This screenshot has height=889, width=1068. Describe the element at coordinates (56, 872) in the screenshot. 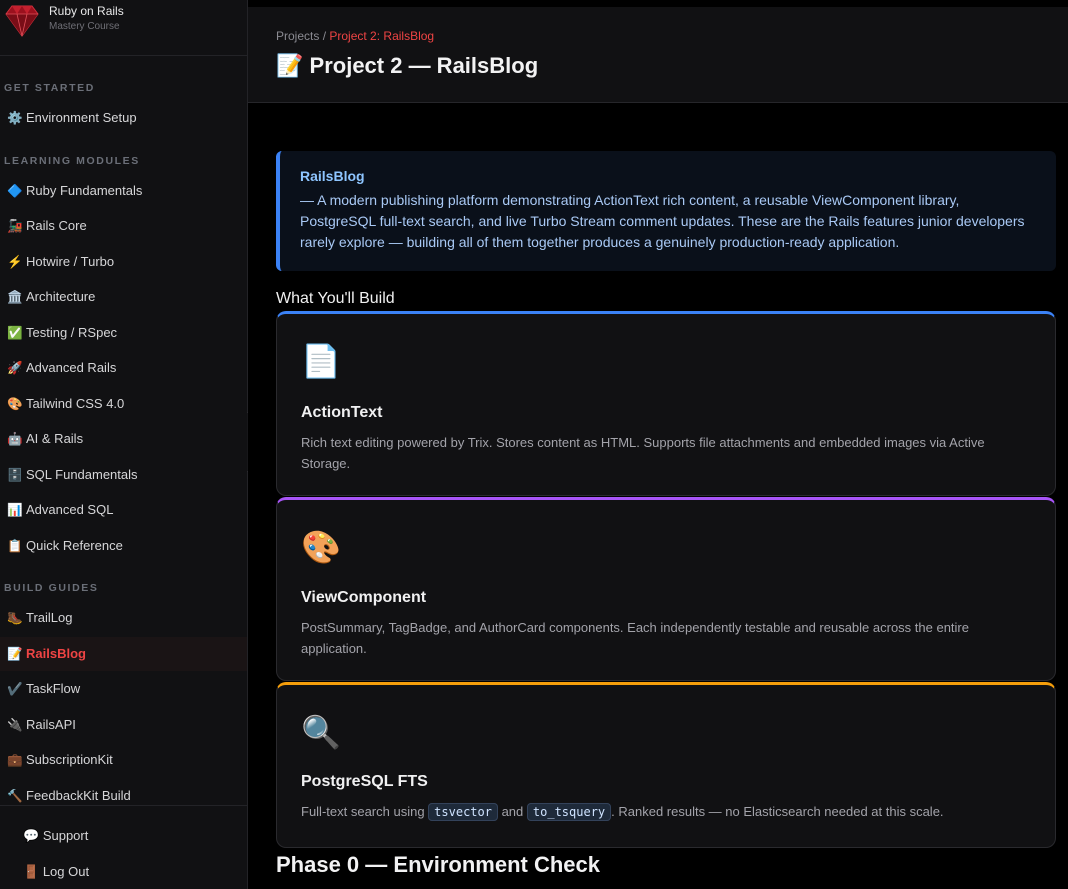

I see `logout-link: 🚪 Log Out` at that location.